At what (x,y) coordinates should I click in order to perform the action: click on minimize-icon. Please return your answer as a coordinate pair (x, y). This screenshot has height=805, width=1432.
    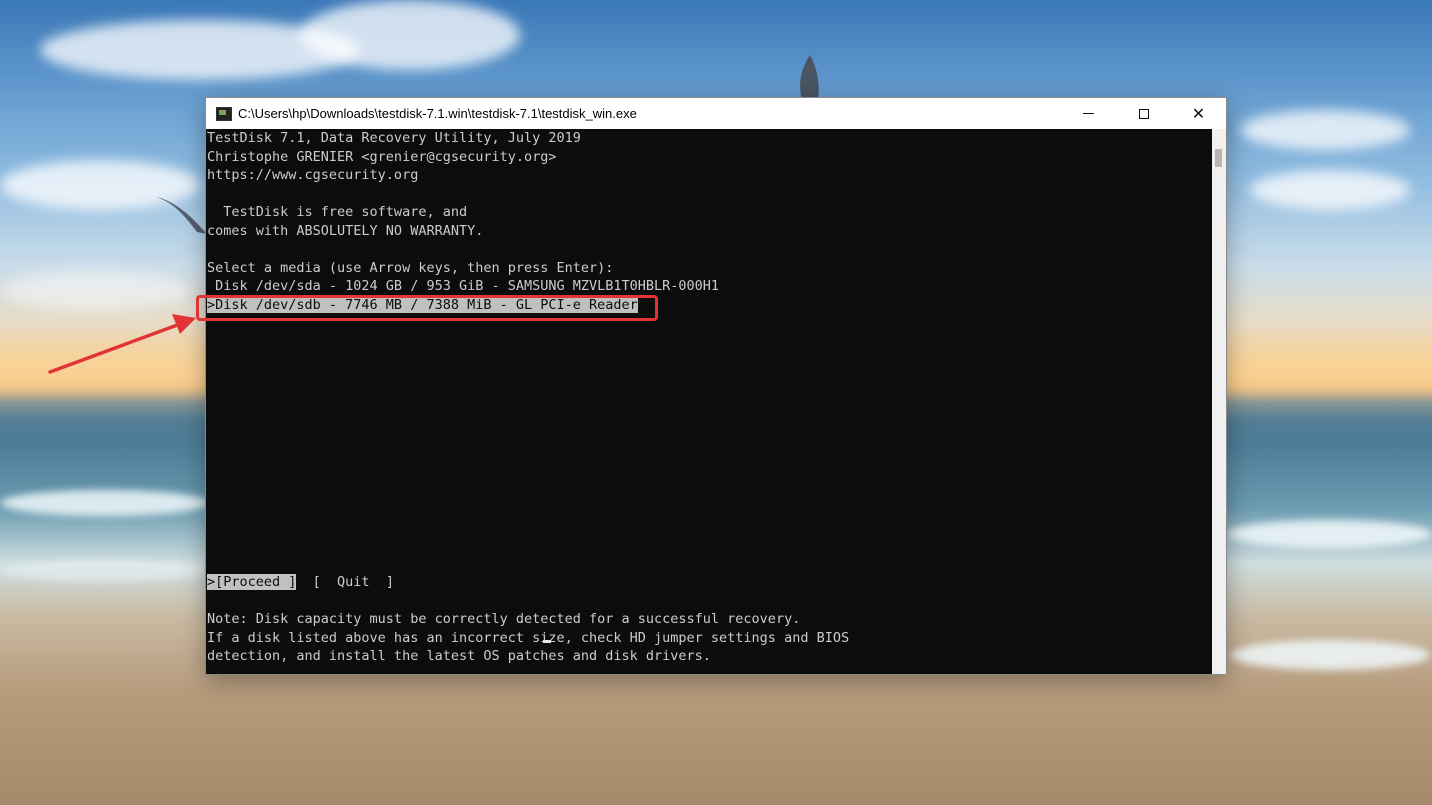
    Looking at the image, I should click on (1088, 113).